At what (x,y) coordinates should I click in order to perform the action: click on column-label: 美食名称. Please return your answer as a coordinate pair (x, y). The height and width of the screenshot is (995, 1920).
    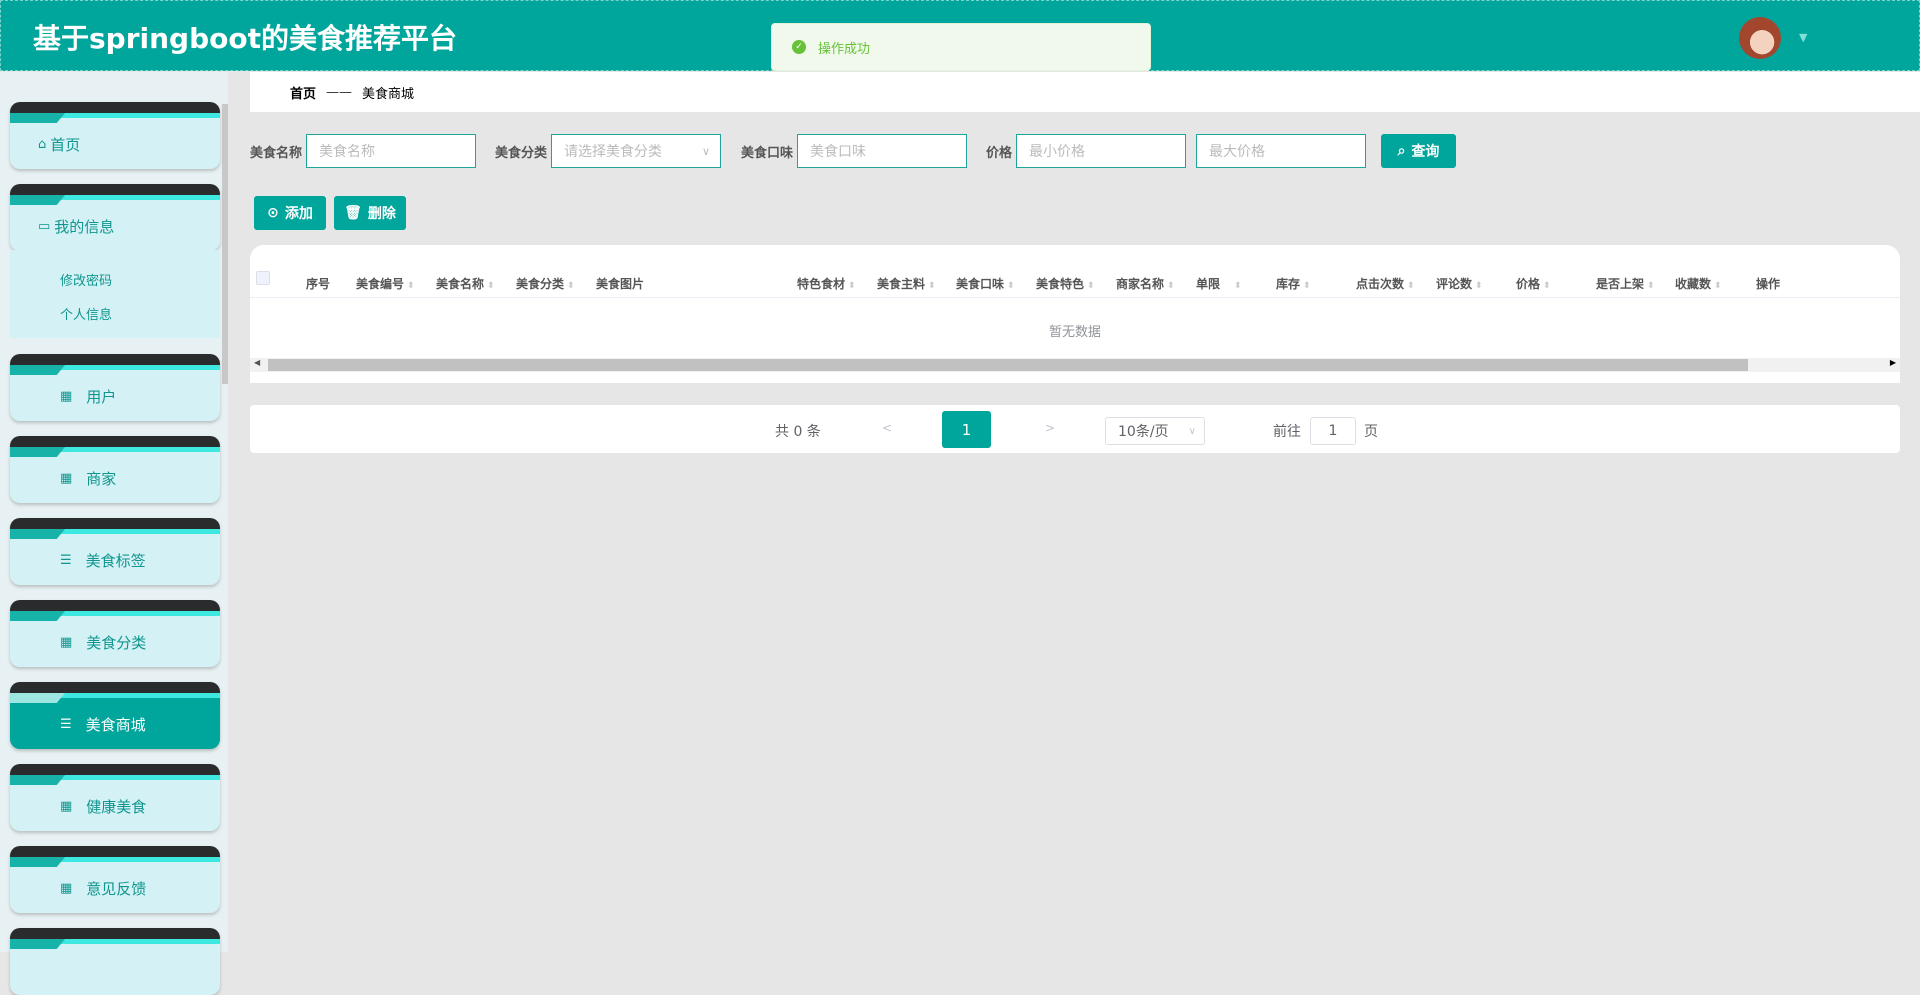
    Looking at the image, I should click on (460, 284).